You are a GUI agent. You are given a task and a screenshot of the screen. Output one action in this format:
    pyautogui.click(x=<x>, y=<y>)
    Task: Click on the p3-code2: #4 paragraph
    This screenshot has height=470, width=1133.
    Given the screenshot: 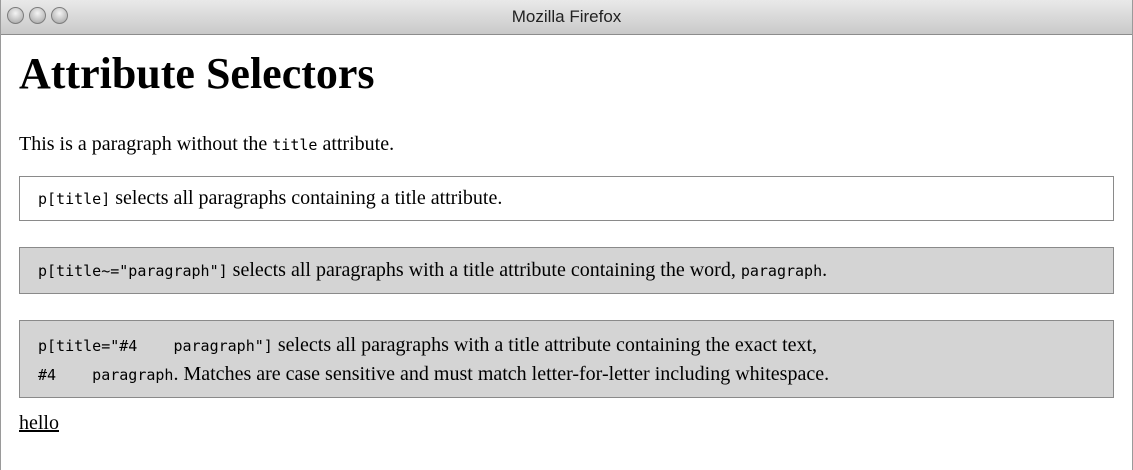 What is the action you would take?
    pyautogui.click(x=106, y=375)
    